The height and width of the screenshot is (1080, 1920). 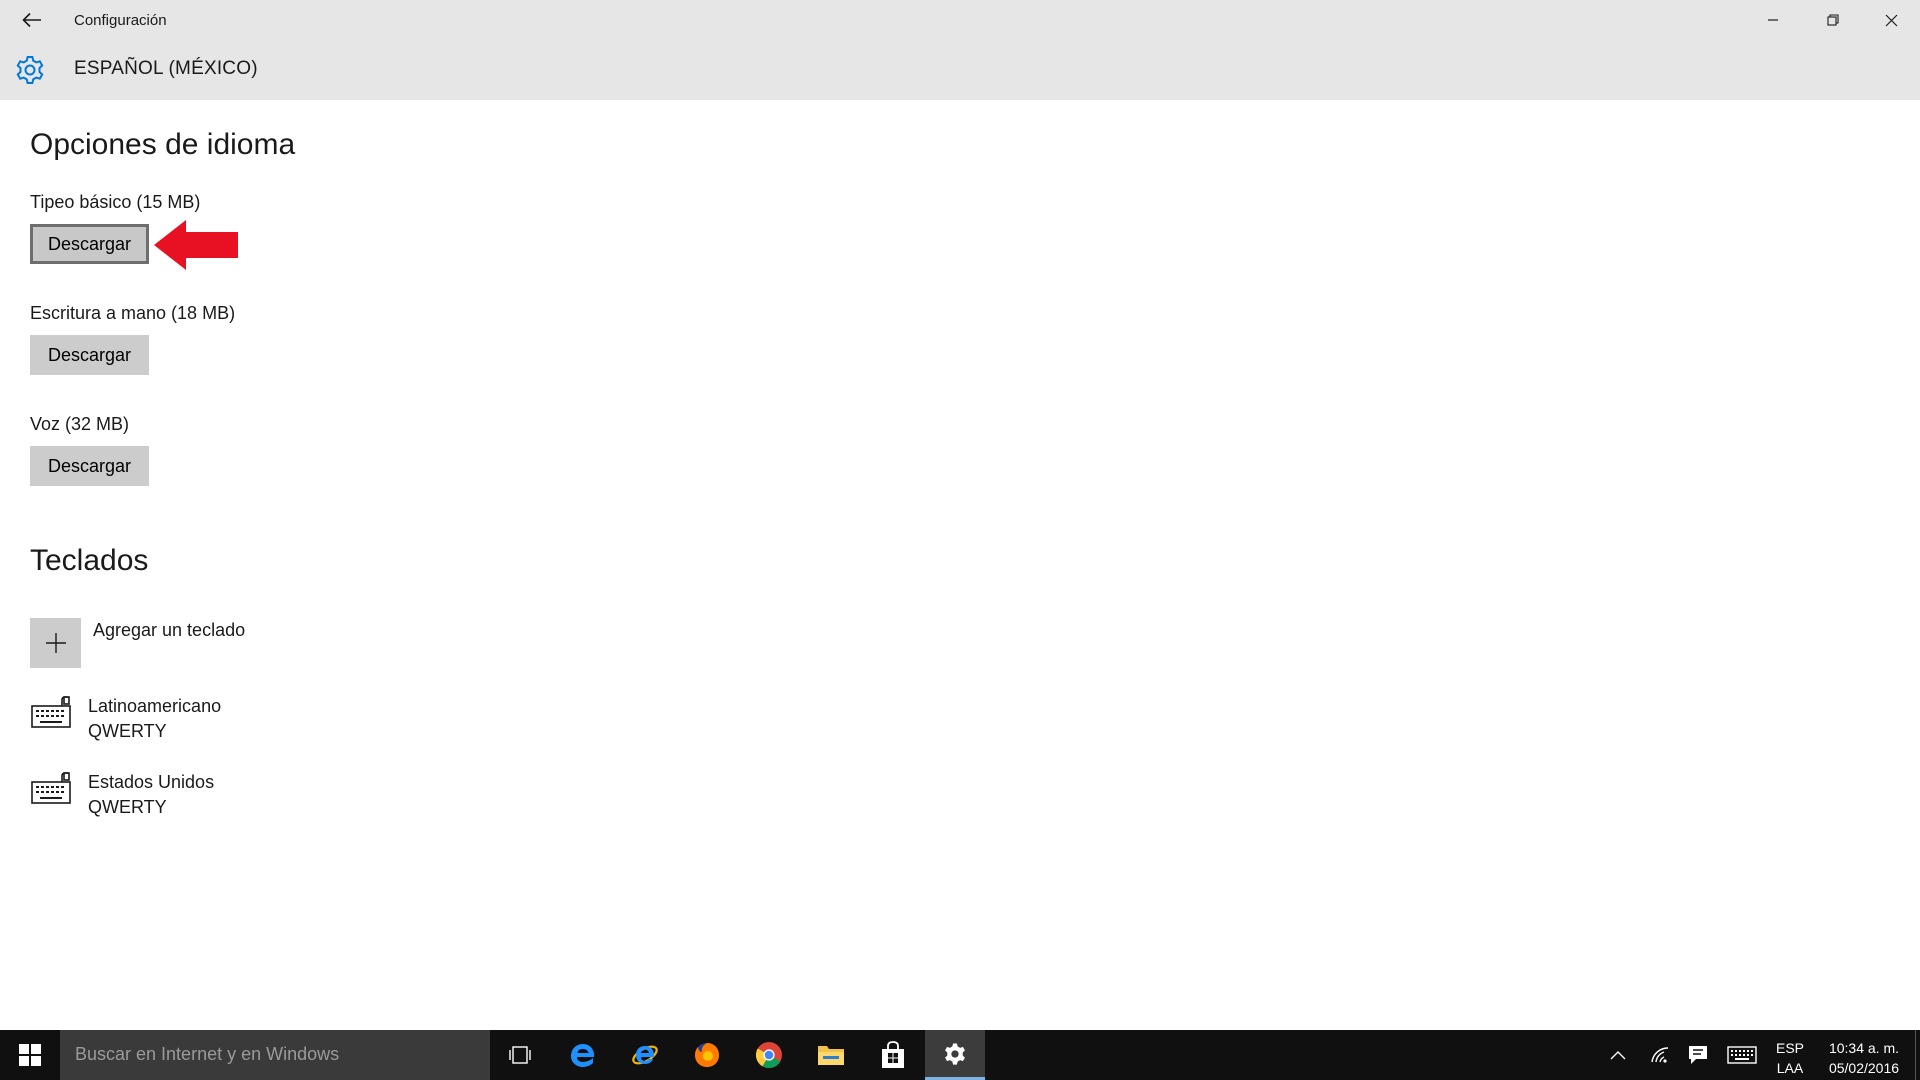 I want to click on edge-button, so click(x=583, y=1055).